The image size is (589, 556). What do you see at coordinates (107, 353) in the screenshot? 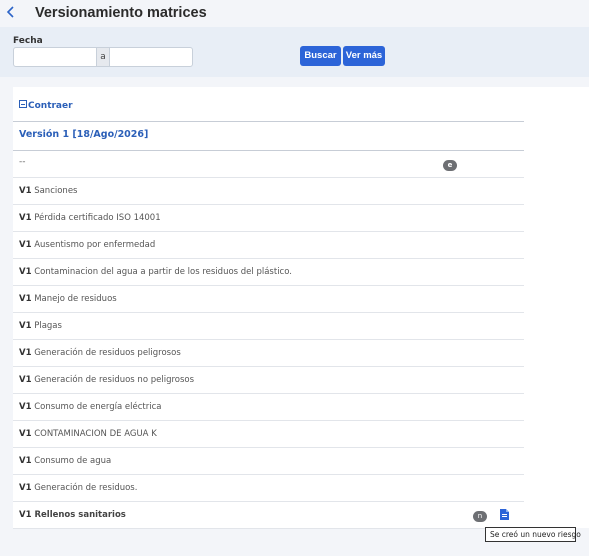
I see `row-label: Generación de residuos peligrosos` at bounding box center [107, 353].